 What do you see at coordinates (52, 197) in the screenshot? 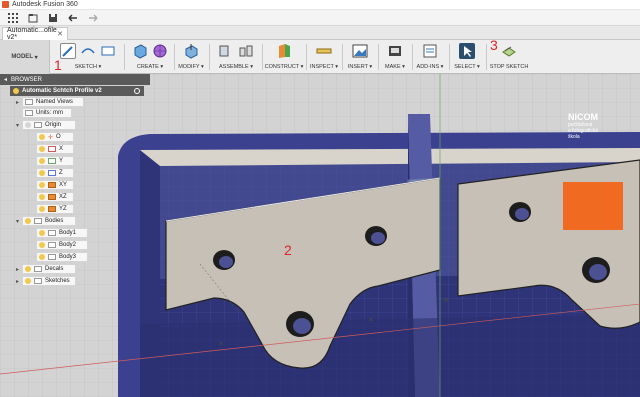
I see `plane-icon` at bounding box center [52, 197].